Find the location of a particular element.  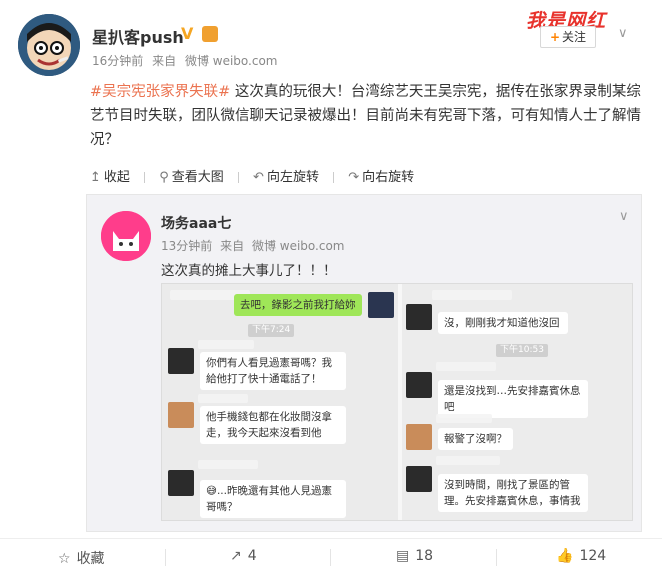

chat-bubble: 你們有人看見過憲哥嗎？我給他打了快十通電話了！ is located at coordinates (273, 371).